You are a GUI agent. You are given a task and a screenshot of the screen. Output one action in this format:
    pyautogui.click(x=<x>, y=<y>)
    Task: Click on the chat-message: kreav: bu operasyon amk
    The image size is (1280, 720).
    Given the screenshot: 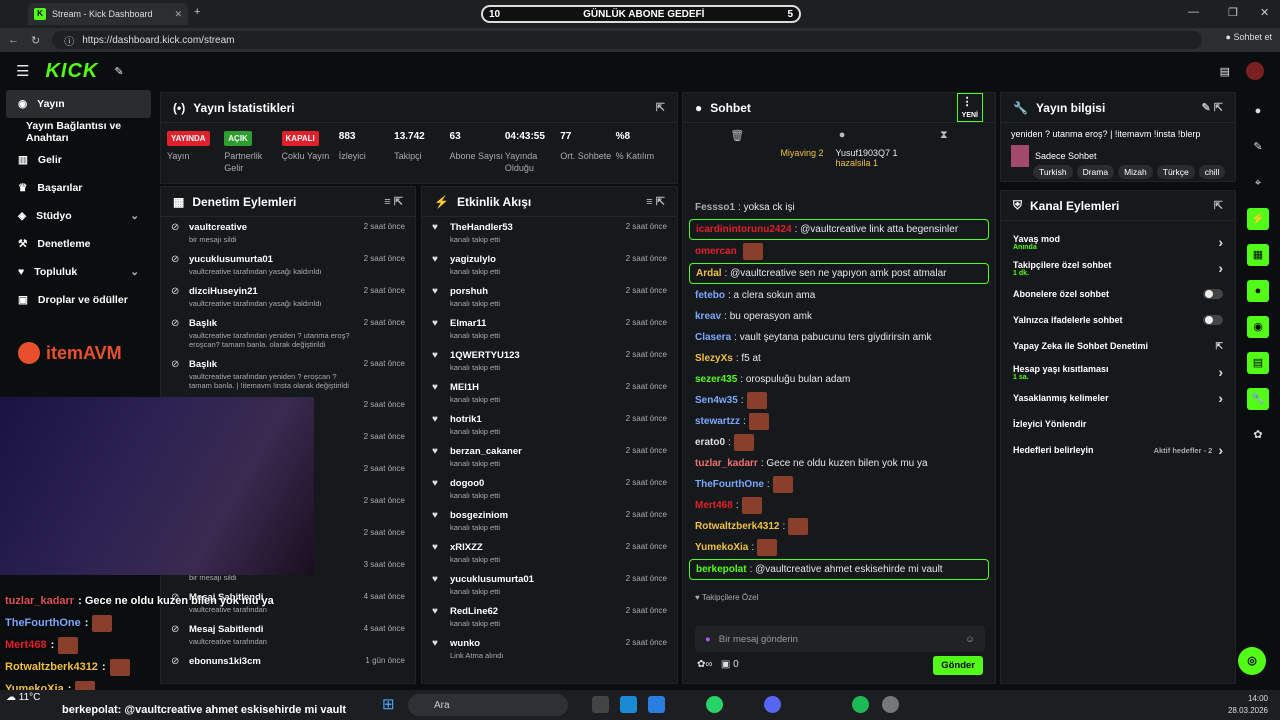 What is the action you would take?
    pyautogui.click(x=839, y=316)
    